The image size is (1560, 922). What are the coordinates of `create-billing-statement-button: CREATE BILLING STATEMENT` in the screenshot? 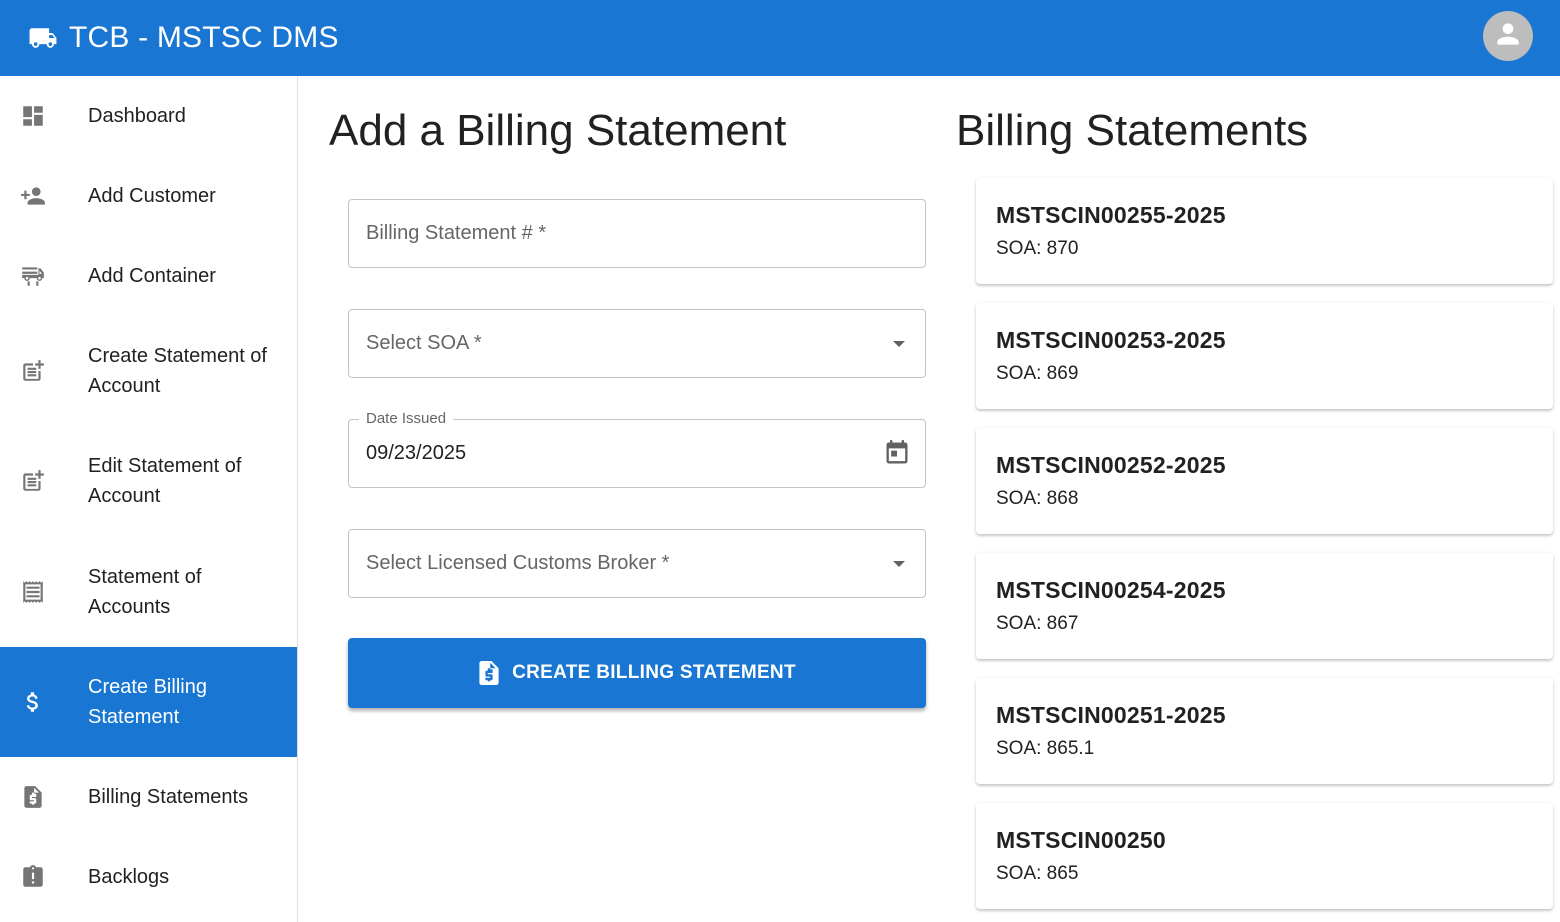 It's located at (637, 673).